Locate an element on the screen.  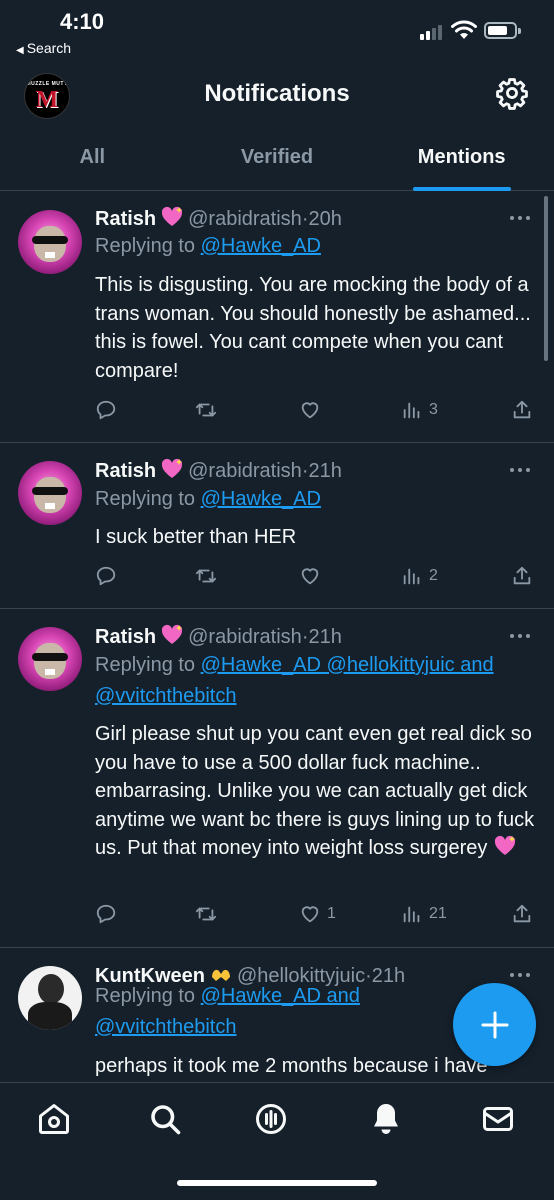
tweet-actions: 1 21 is located at coordinates (315, 914).